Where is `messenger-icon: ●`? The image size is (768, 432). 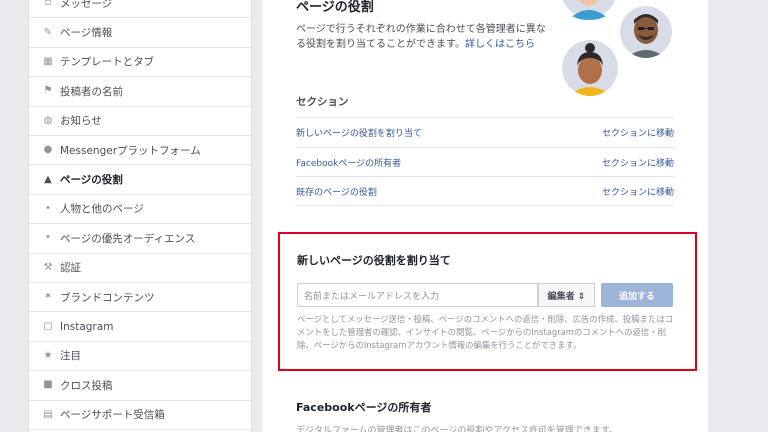 messenger-icon: ● is located at coordinates (48, 150).